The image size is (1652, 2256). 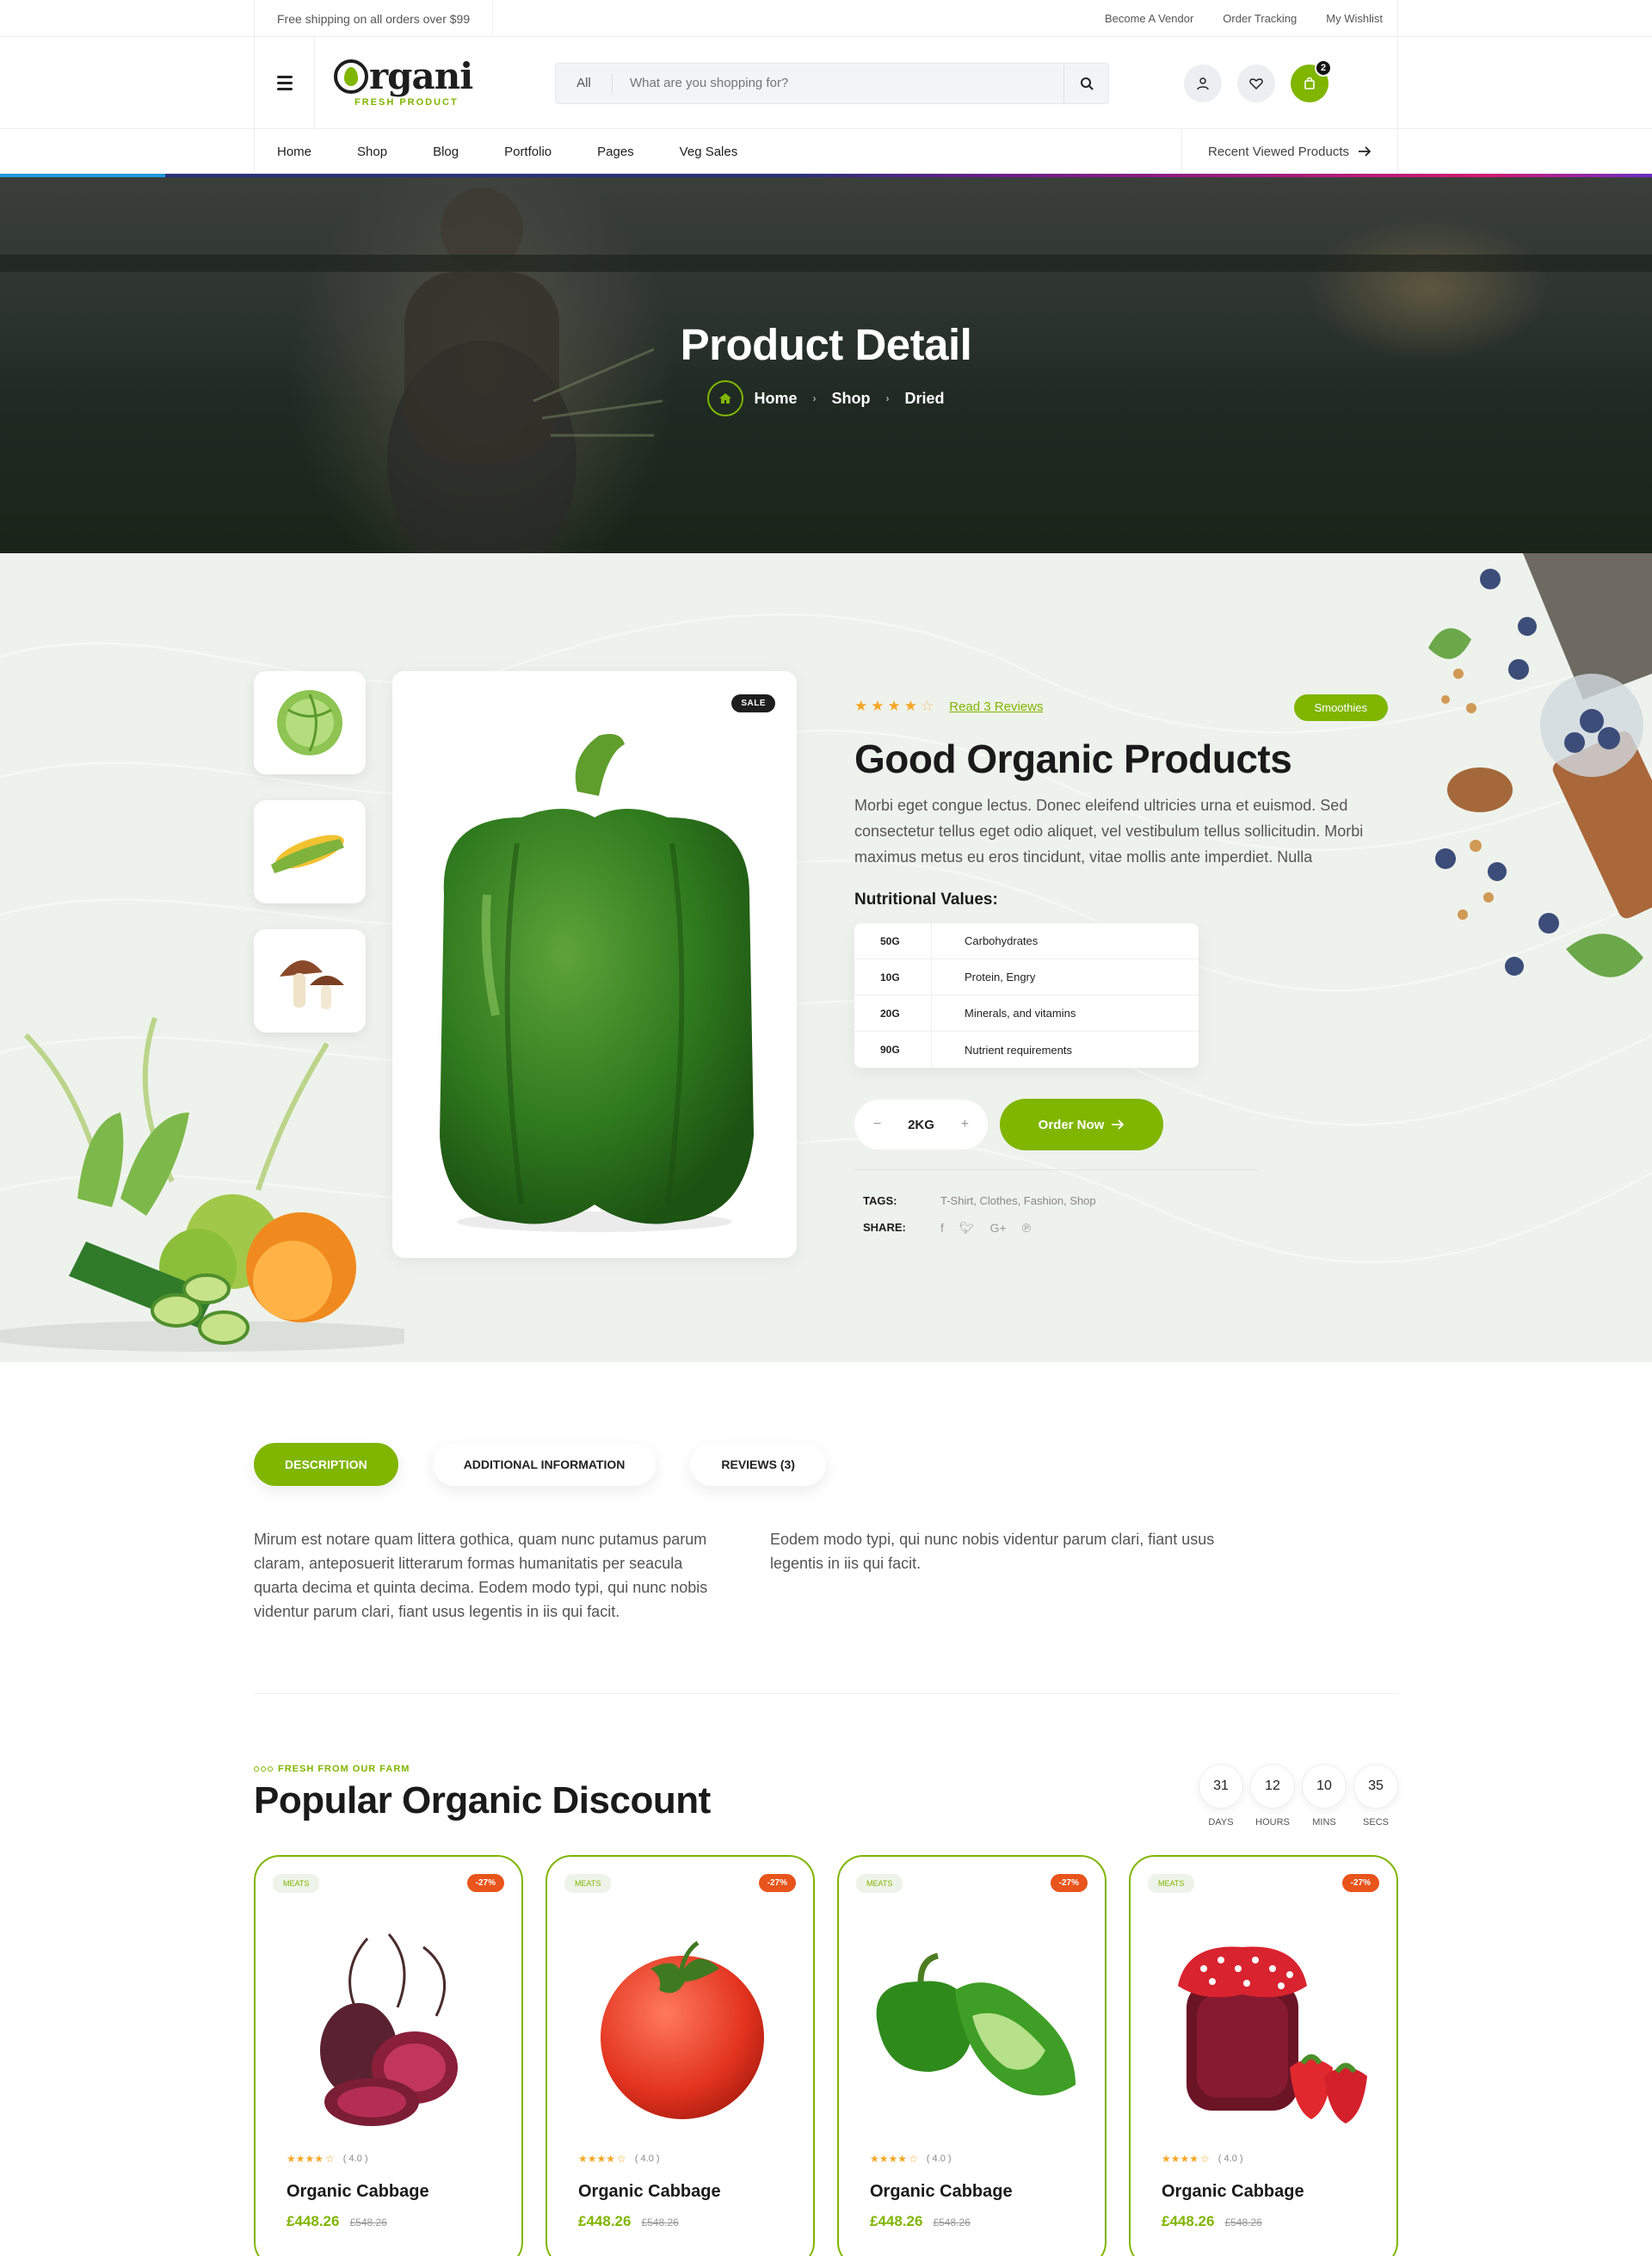 I want to click on search-button, so click(x=1085, y=83).